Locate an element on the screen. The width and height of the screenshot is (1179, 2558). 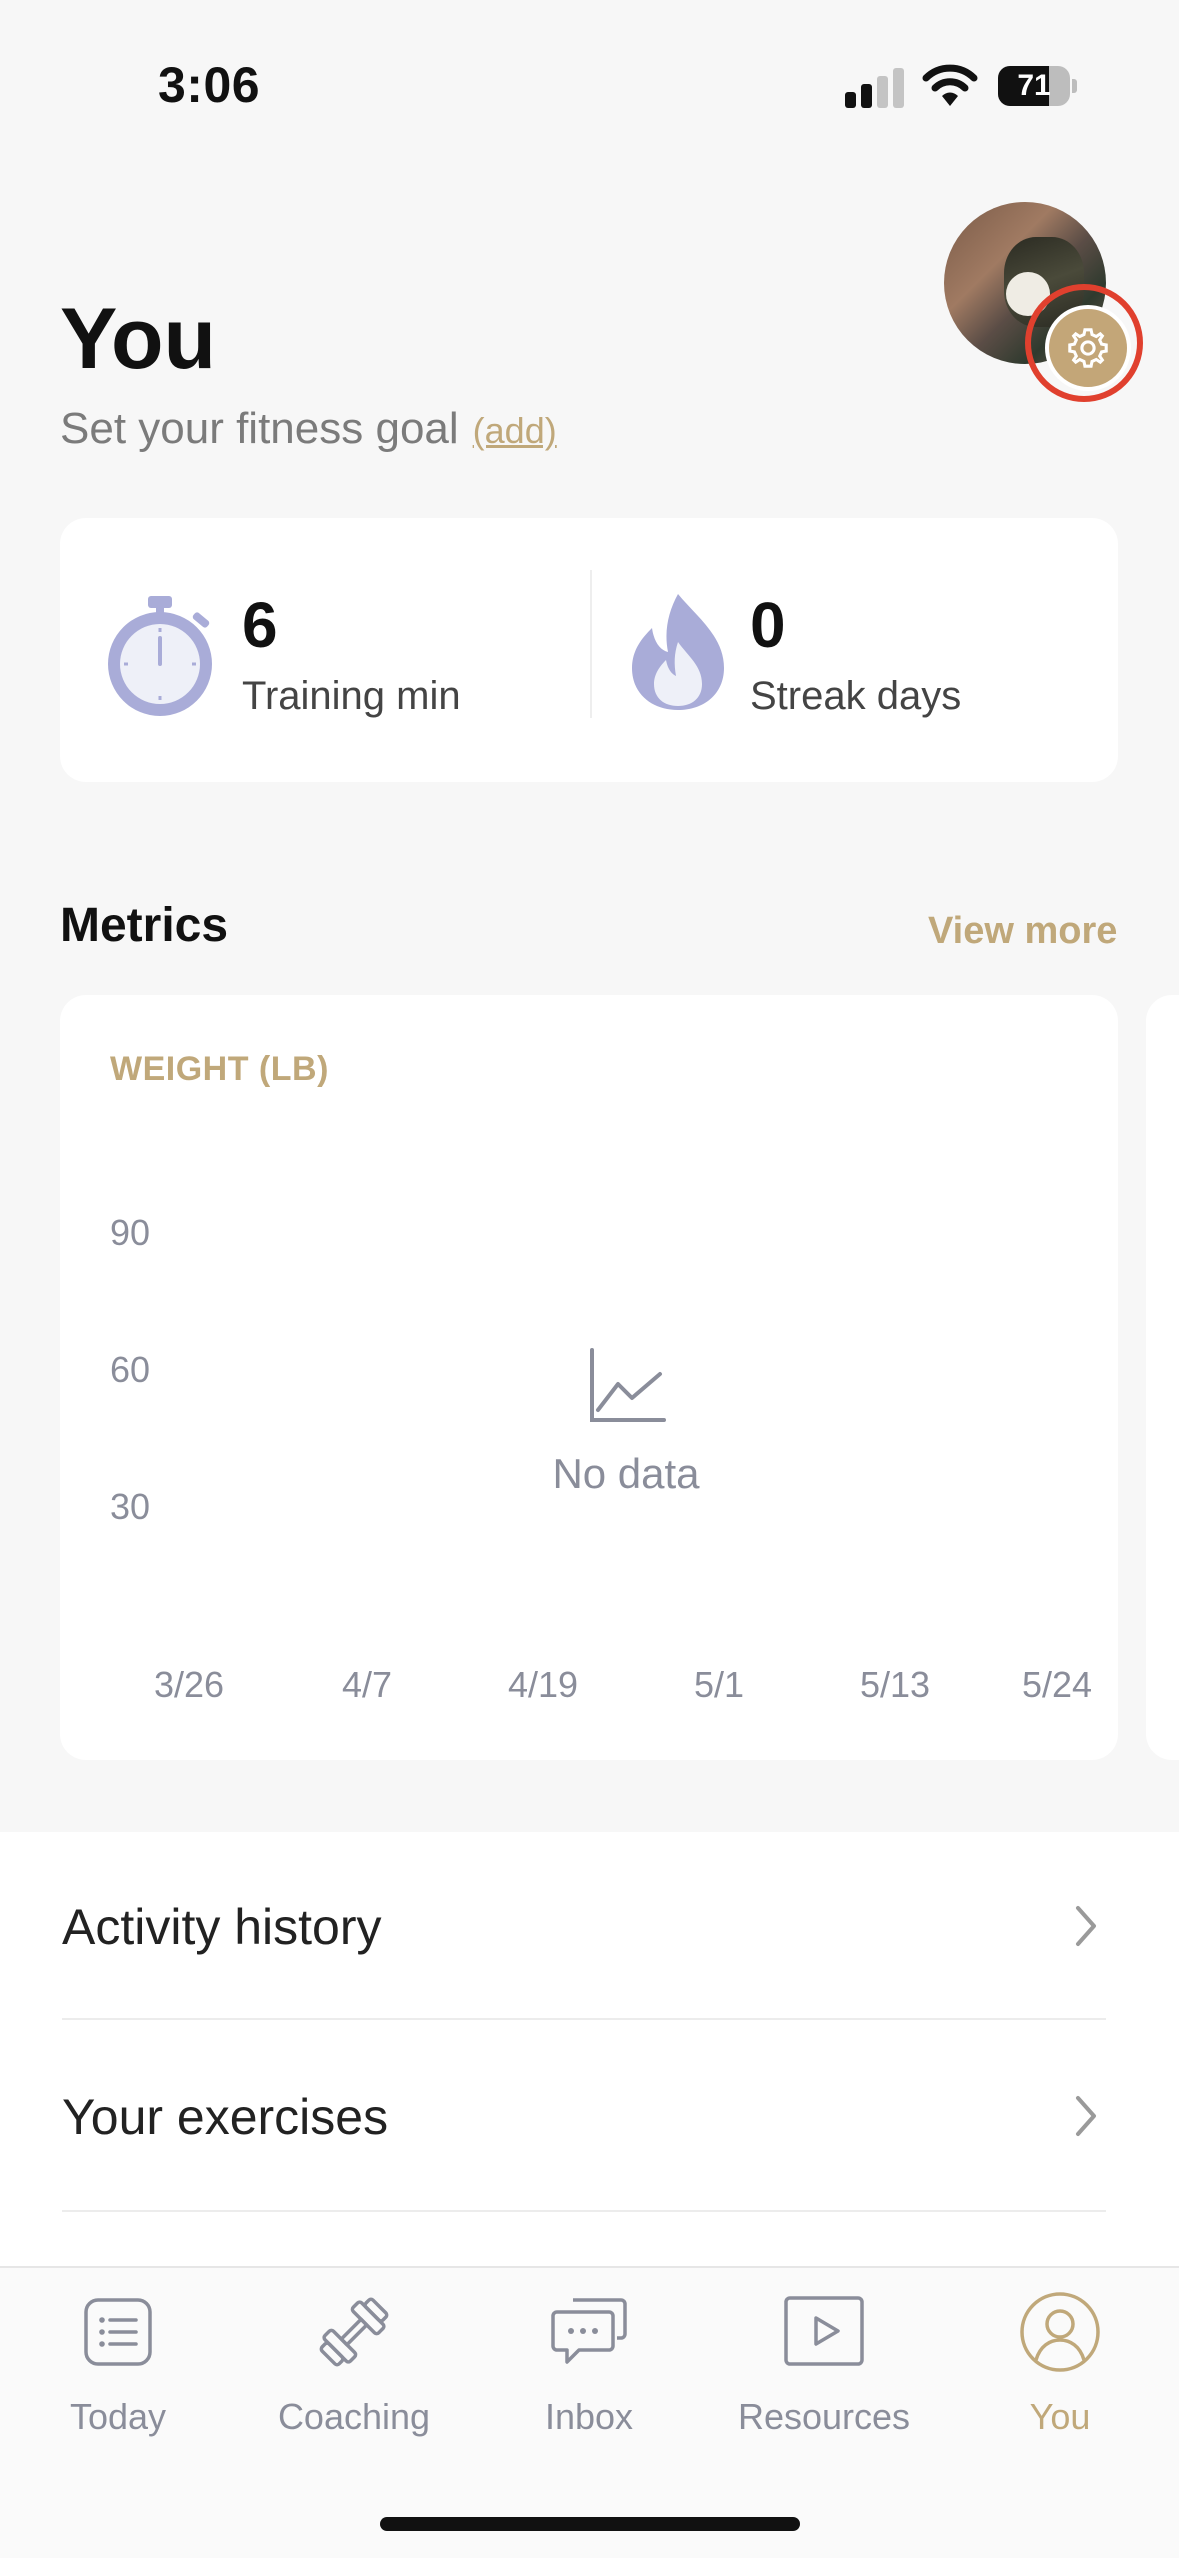
metrics-title: Metrics is located at coordinates (144, 925).